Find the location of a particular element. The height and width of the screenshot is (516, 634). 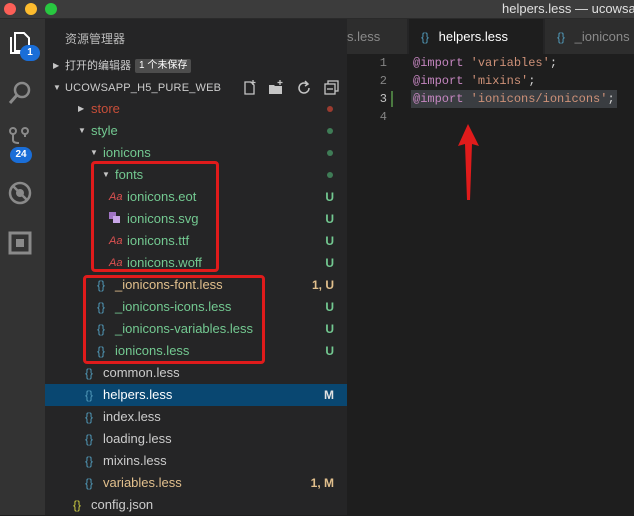

search-activity is located at coordinates (22, 95).